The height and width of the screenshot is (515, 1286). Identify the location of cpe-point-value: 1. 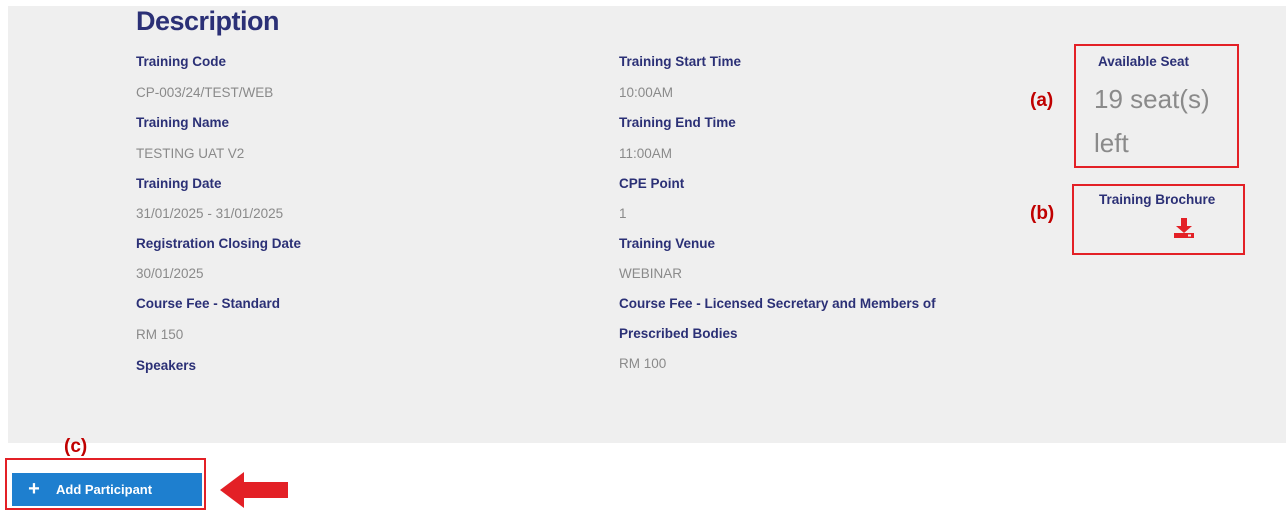
(623, 213).